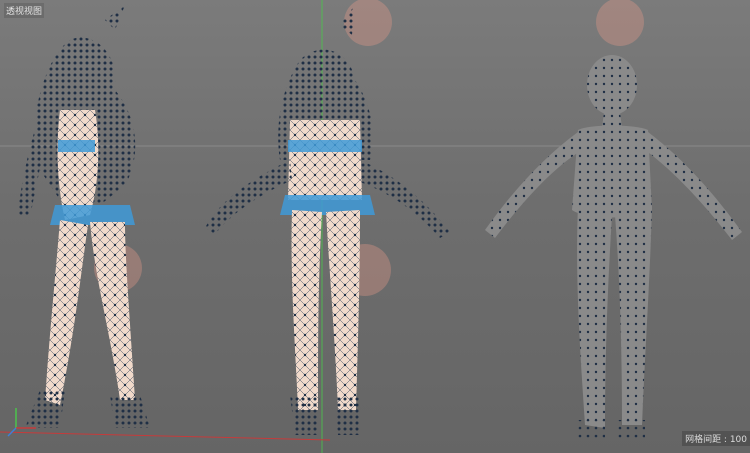 This screenshot has height=453, width=750. What do you see at coordinates (165, 436) in the screenshot?
I see `x-axis-line` at bounding box center [165, 436].